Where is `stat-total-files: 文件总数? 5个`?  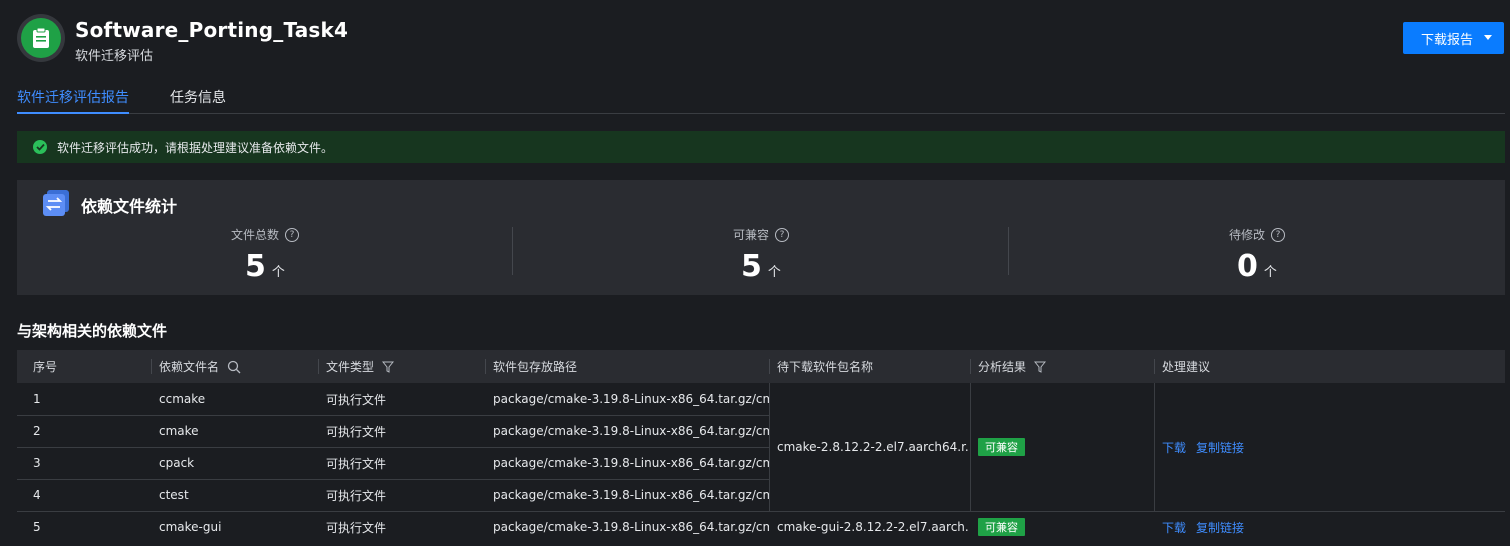
stat-total-files: 文件总数? 5个 is located at coordinates (265, 255).